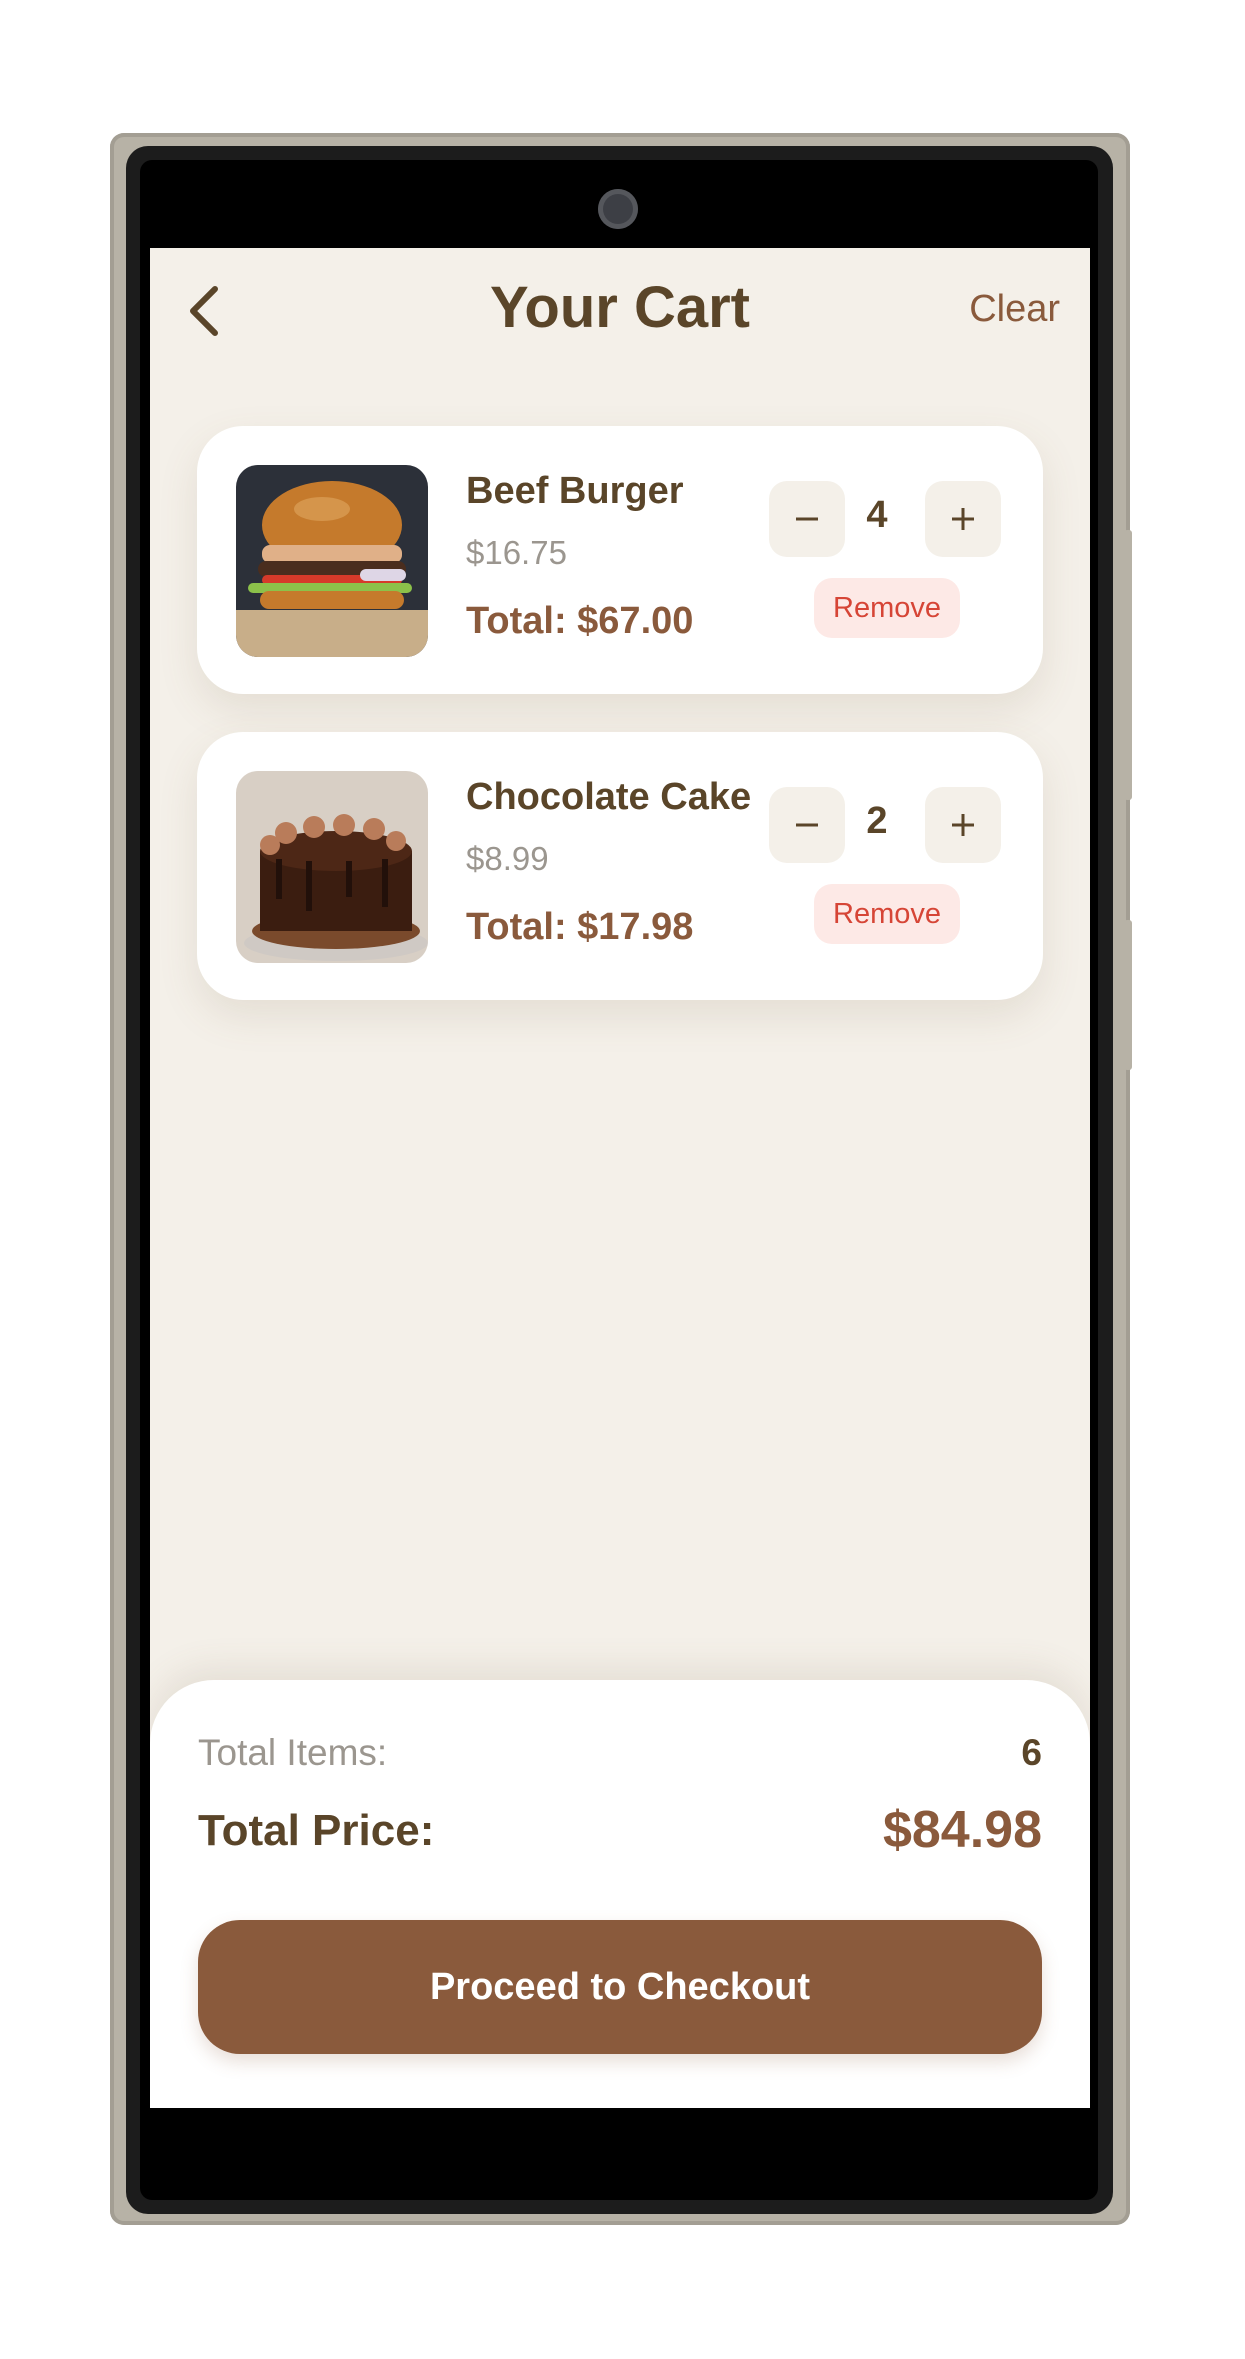  What do you see at coordinates (516, 552) in the screenshot?
I see `item-price: $16.75` at bounding box center [516, 552].